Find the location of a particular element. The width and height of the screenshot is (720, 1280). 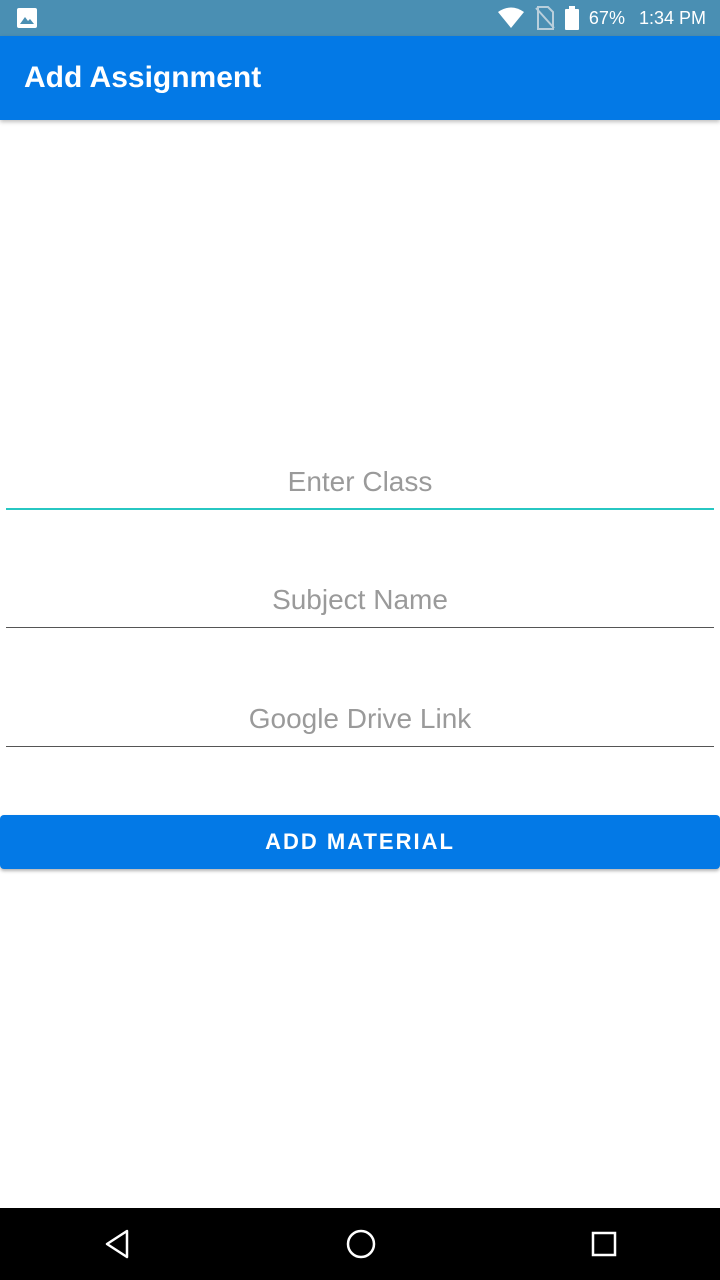

subject-field is located at coordinates (360, 601).